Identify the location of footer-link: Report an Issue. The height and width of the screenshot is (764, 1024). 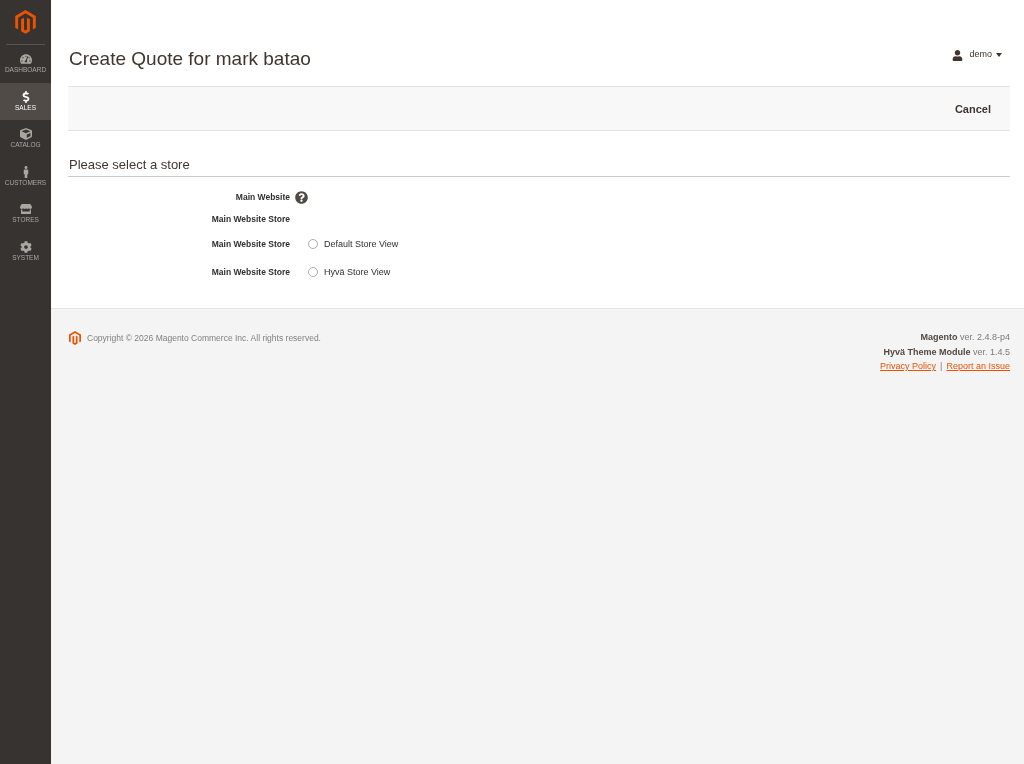
(978, 366).